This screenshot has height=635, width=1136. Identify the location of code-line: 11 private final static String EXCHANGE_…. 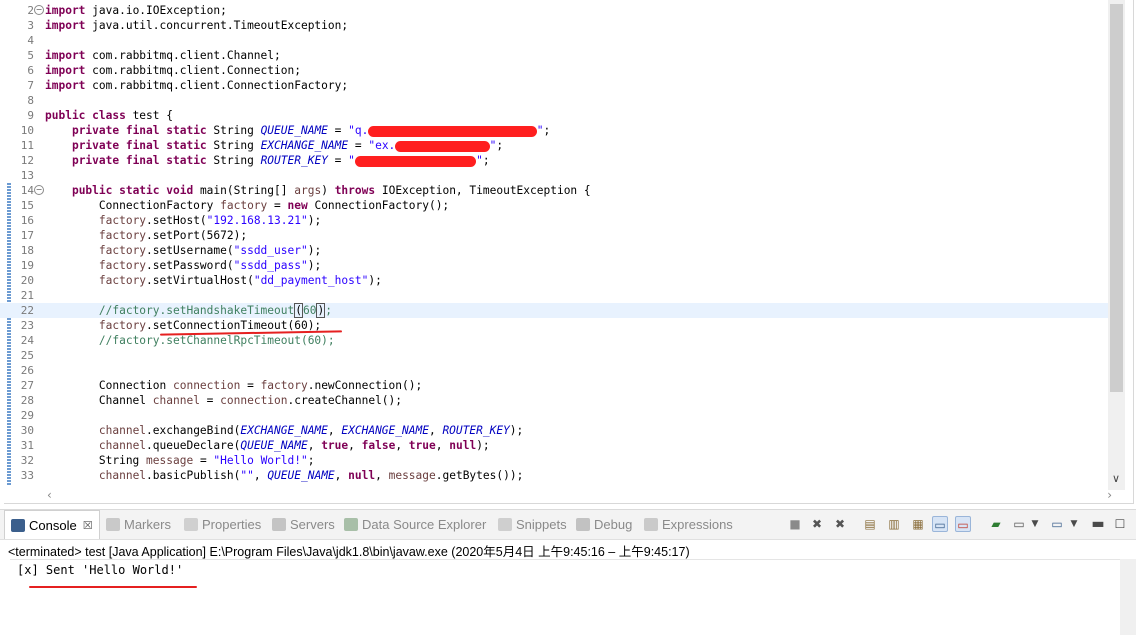
(554, 145).